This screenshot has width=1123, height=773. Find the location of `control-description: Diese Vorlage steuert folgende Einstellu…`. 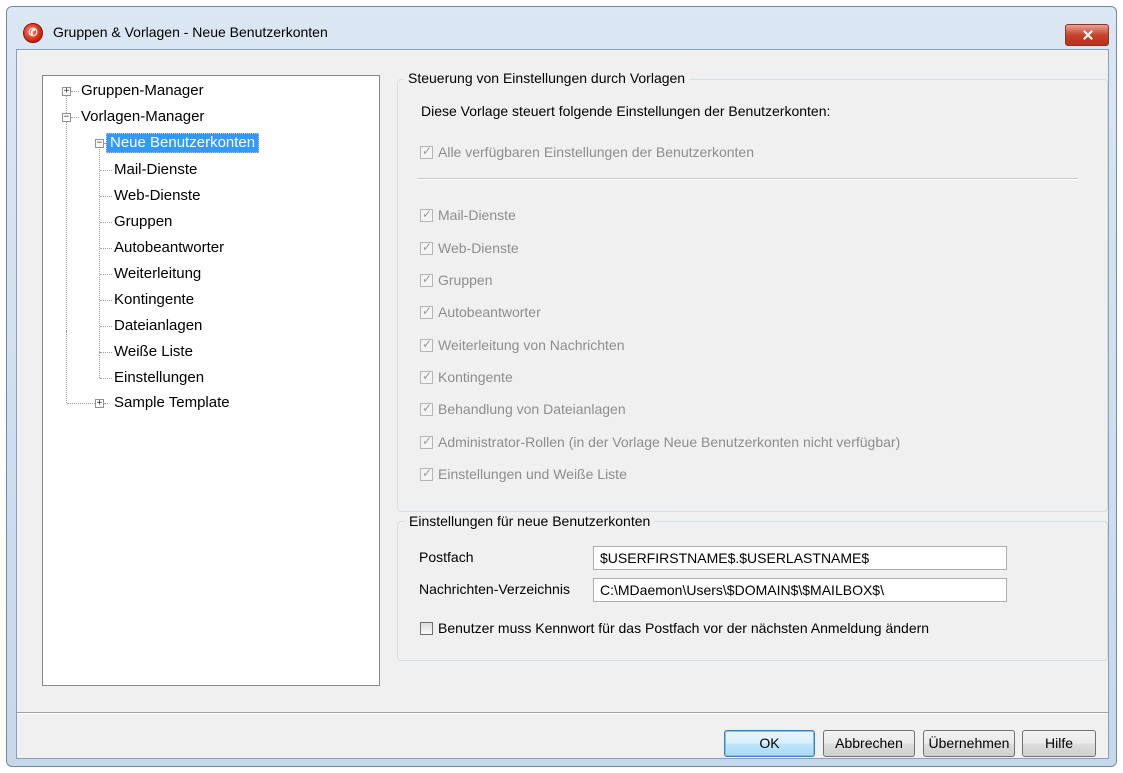

control-description: Diese Vorlage steuert folgende Einstellu… is located at coordinates (626, 111).